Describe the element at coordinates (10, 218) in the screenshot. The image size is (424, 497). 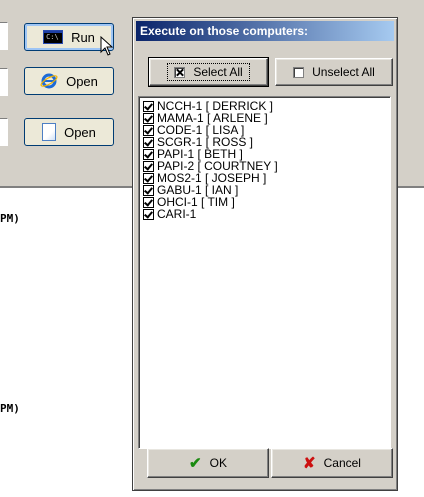
I see `output-line-1: PM)` at that location.